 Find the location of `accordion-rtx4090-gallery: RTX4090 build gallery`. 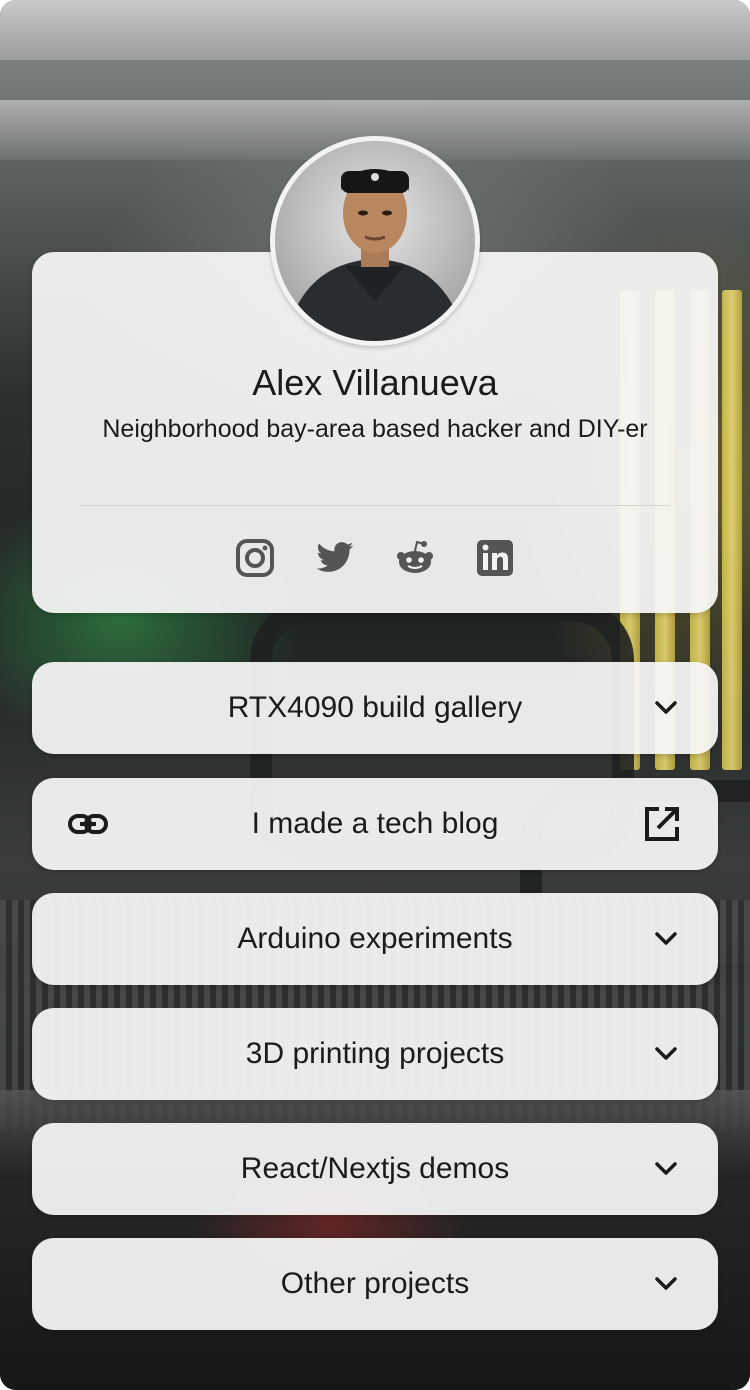

accordion-rtx4090-gallery: RTX4090 build gallery is located at coordinates (375, 708).